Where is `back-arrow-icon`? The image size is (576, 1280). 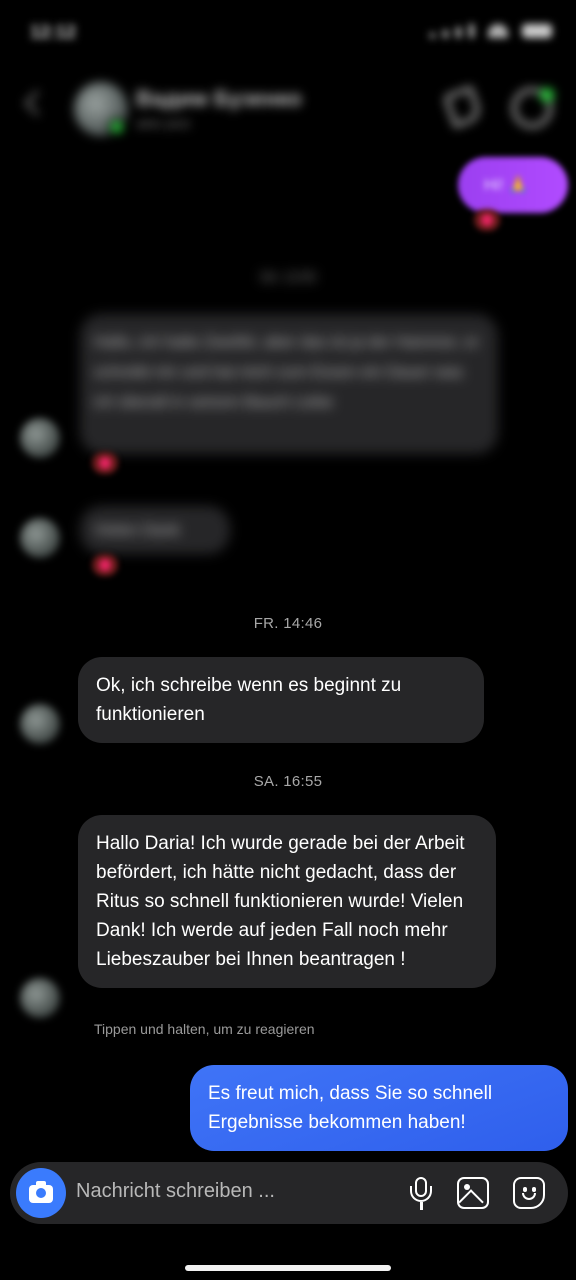
back-arrow-icon is located at coordinates (37, 103).